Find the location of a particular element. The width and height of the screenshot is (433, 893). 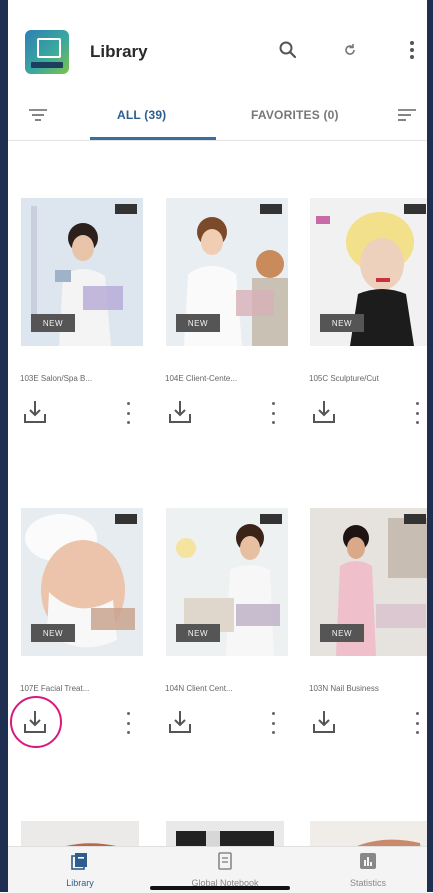

tab-favorites: FAVORITES (0) is located at coordinates (295, 115).